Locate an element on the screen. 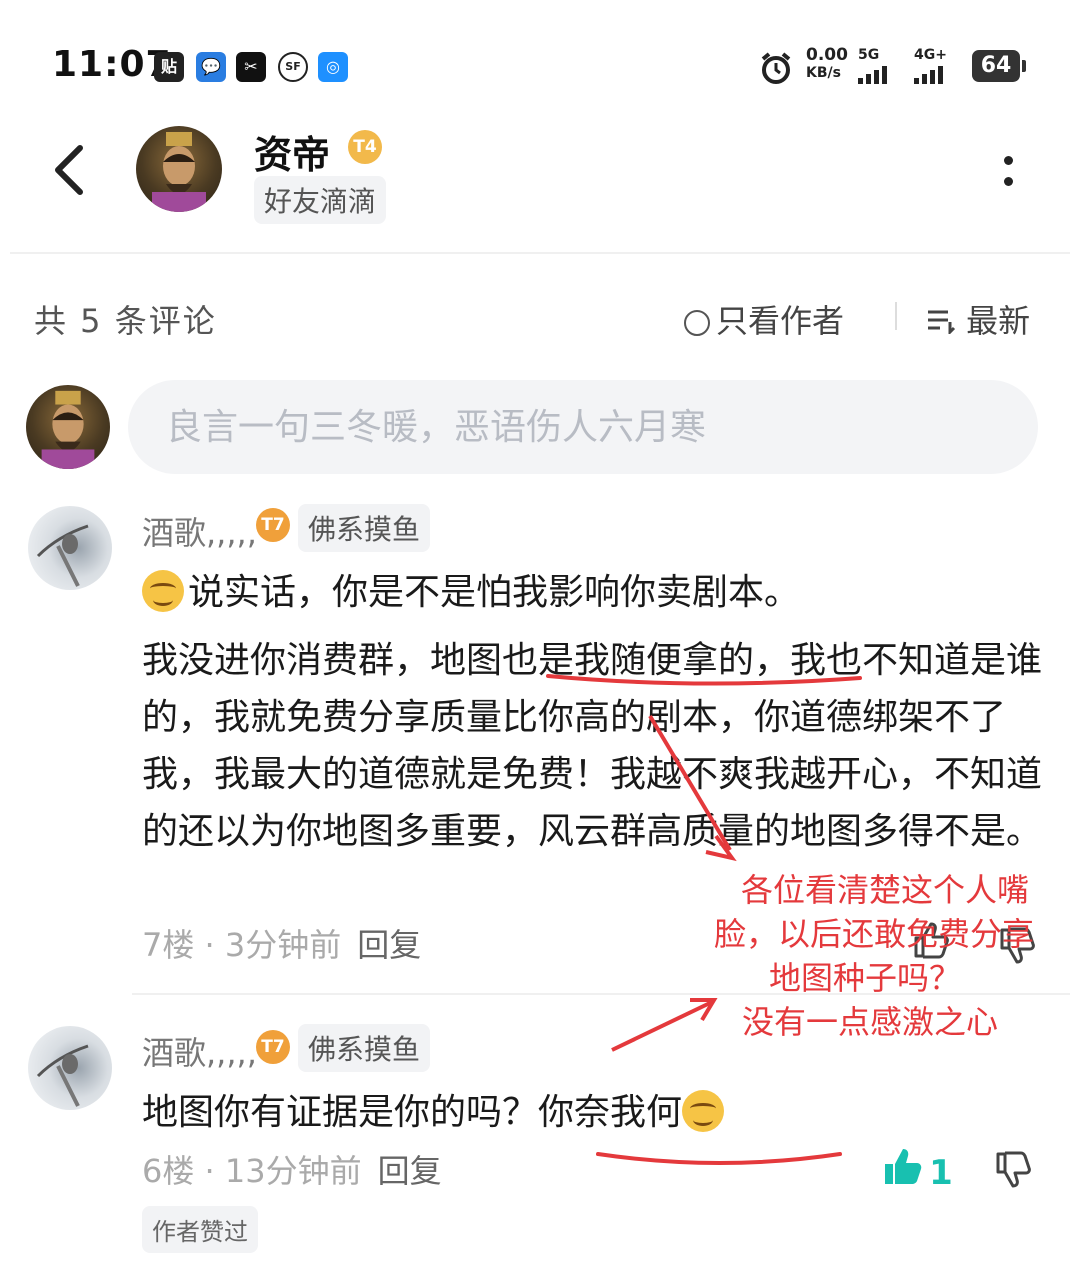 This screenshot has height=1283, width=1080. annotation-line: 脸，以后还敢免费分享 is located at coordinates (873, 934).